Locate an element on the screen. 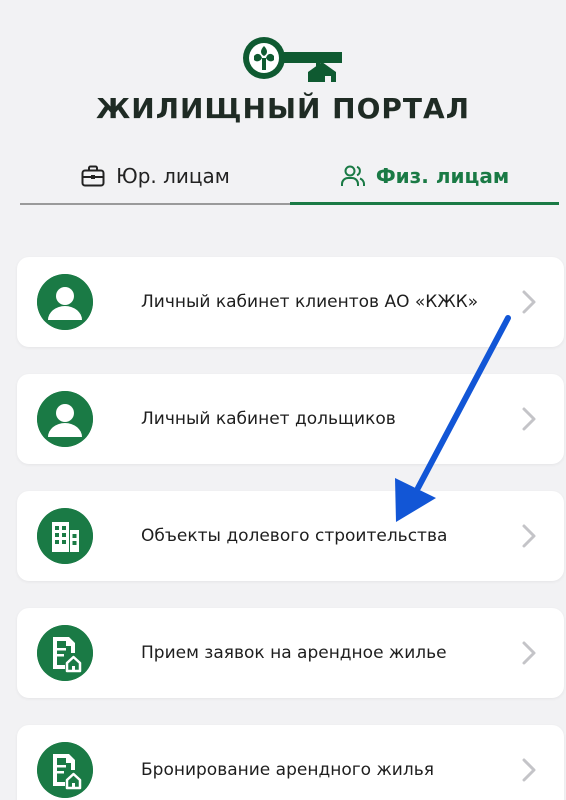  menu-item-shared-construction-objects: Объекты долевого строительства is located at coordinates (290, 536).